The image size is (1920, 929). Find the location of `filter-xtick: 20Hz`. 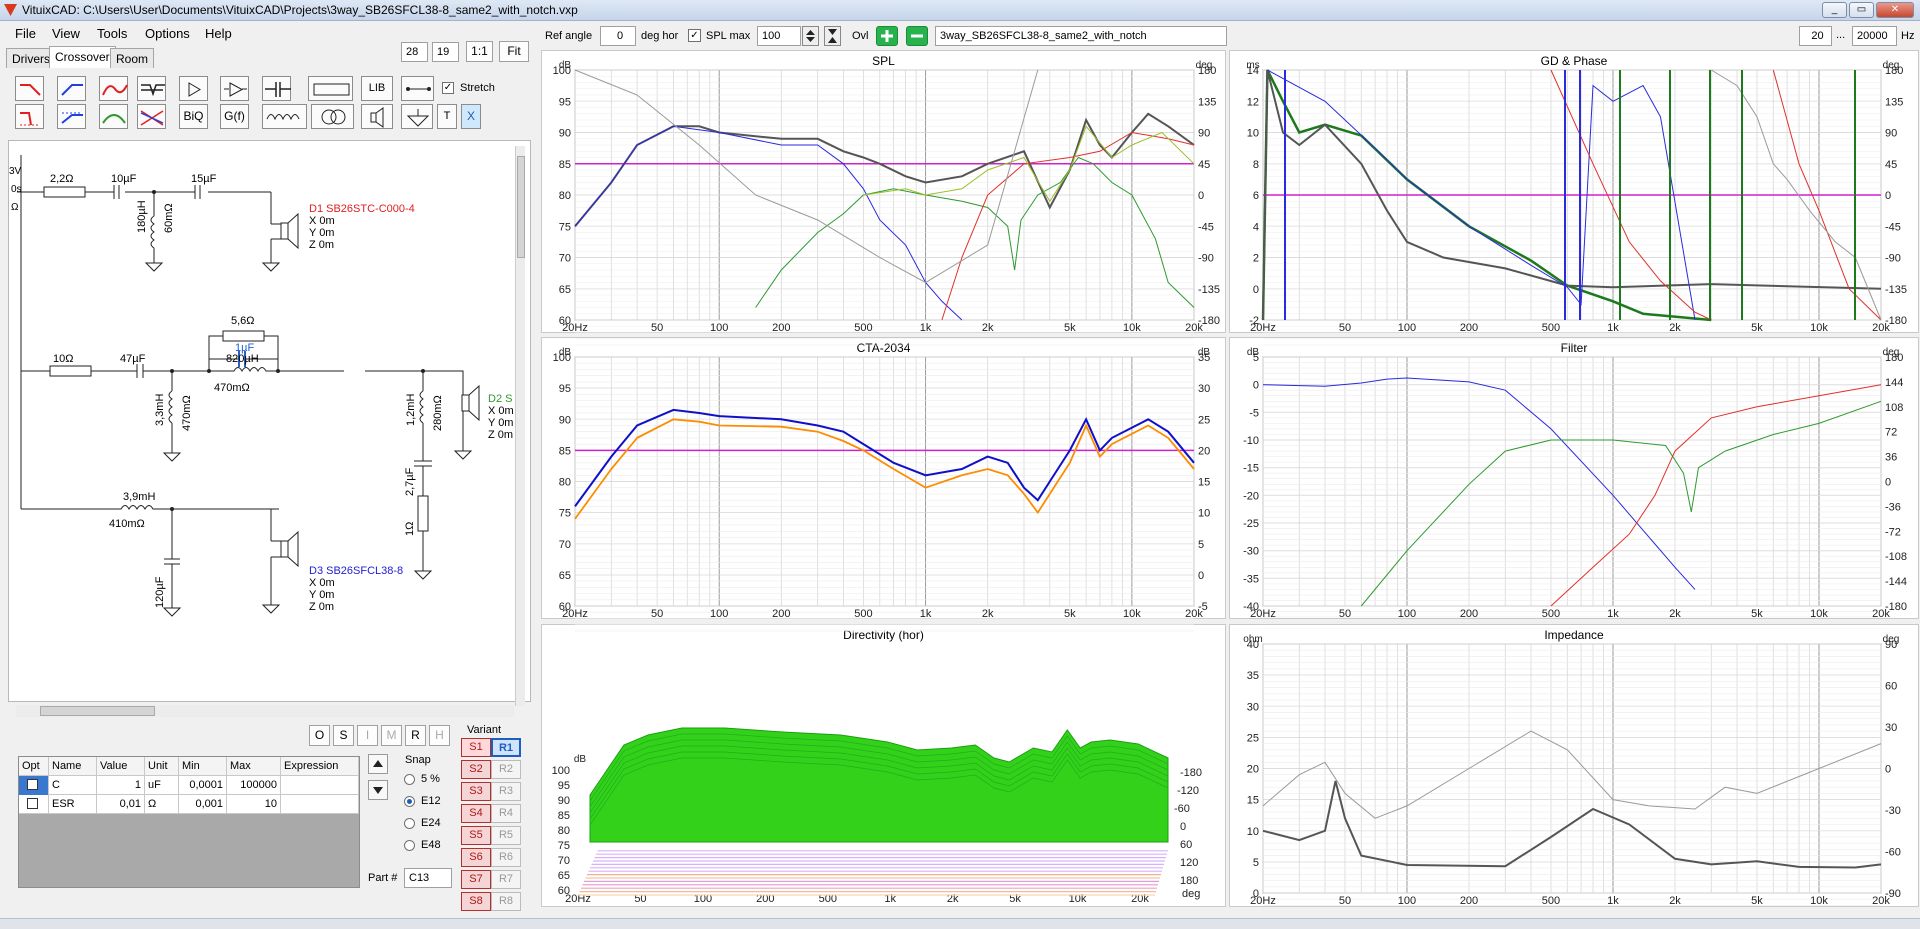

filter-xtick: 20Hz is located at coordinates (1263, 614).